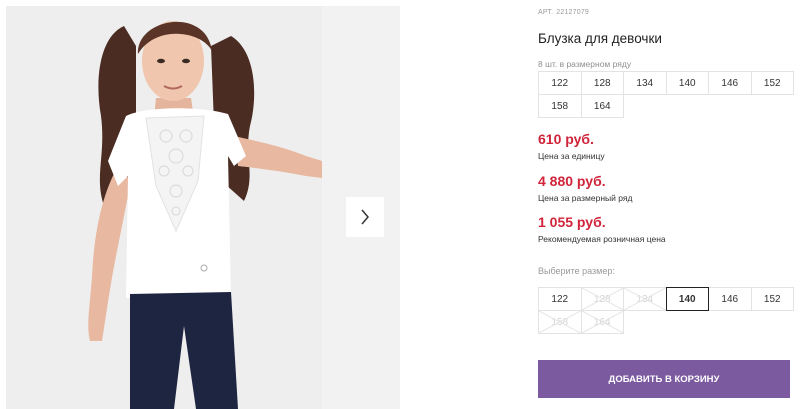  I want to click on next-image-button, so click(365, 217).